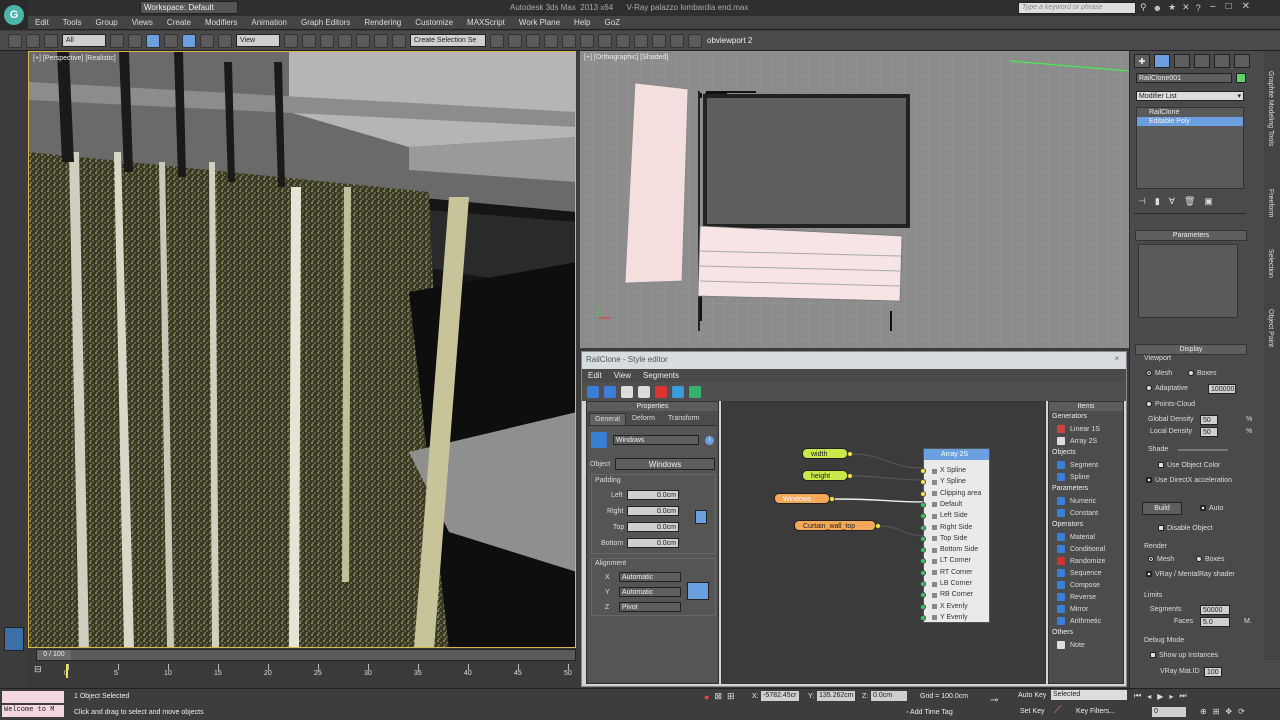 This screenshot has height=720, width=1280. I want to click on auto-checkbox: Auto, so click(1211, 508).